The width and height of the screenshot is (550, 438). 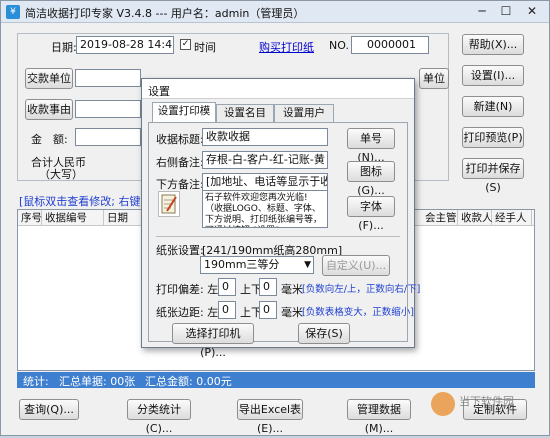 What do you see at coordinates (13, 12) in the screenshot?
I see `app-icon: ¥` at bounding box center [13, 12].